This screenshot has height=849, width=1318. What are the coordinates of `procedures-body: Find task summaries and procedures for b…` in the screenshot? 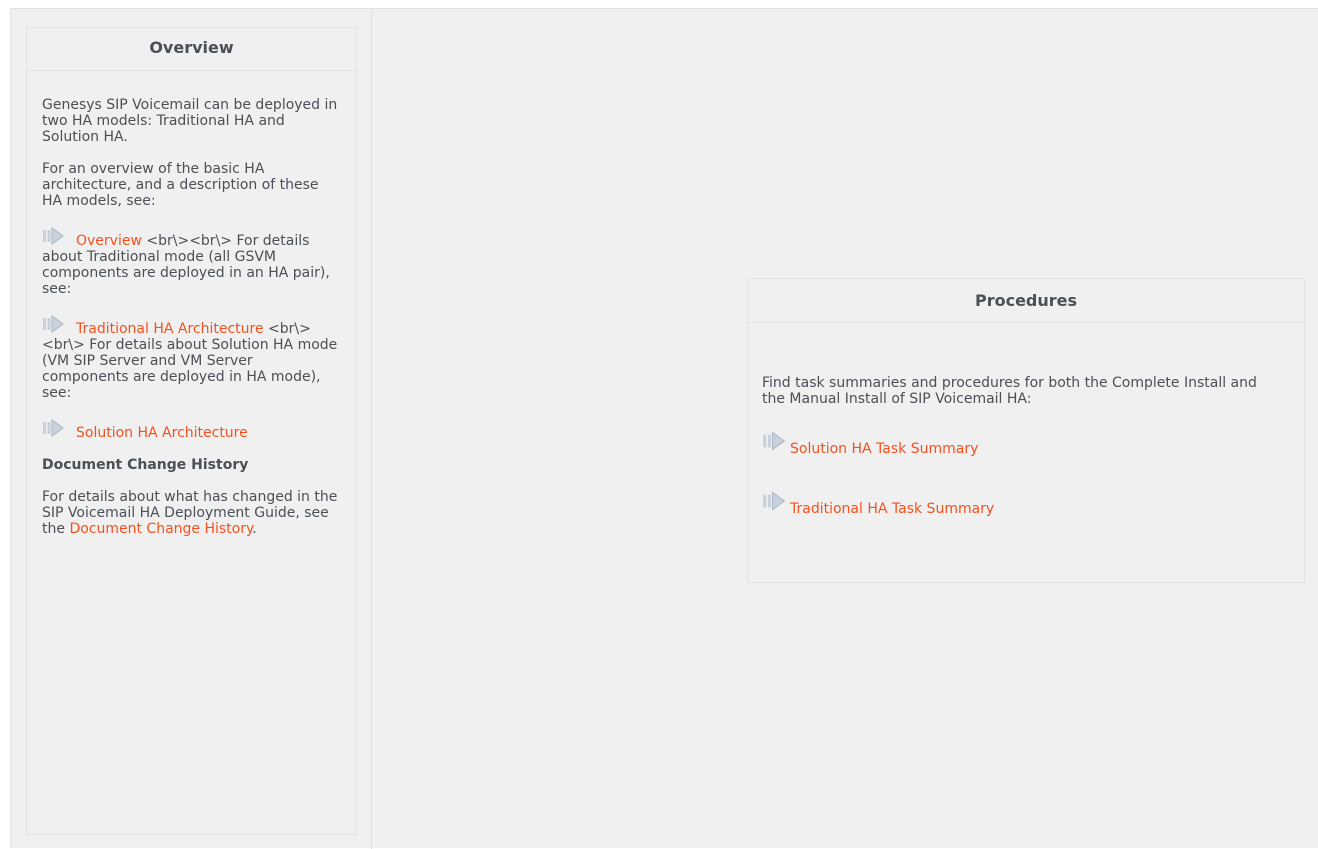 It's located at (1026, 428).